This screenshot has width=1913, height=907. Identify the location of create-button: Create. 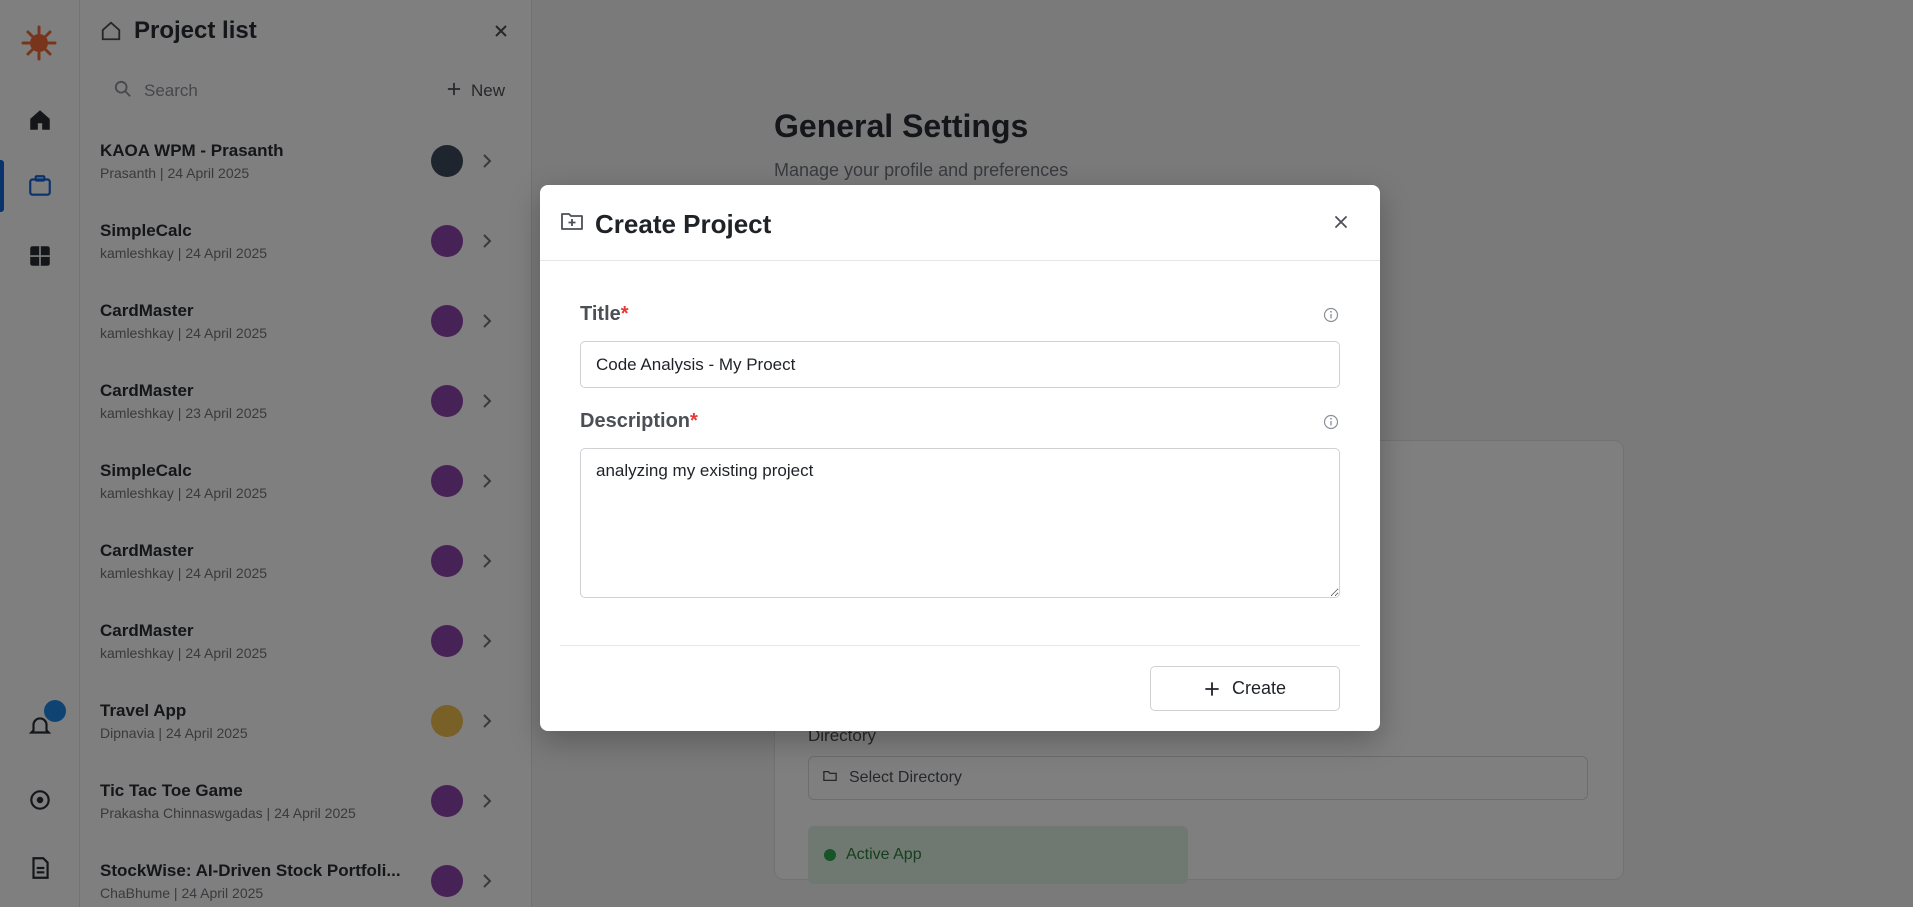
(1245, 688).